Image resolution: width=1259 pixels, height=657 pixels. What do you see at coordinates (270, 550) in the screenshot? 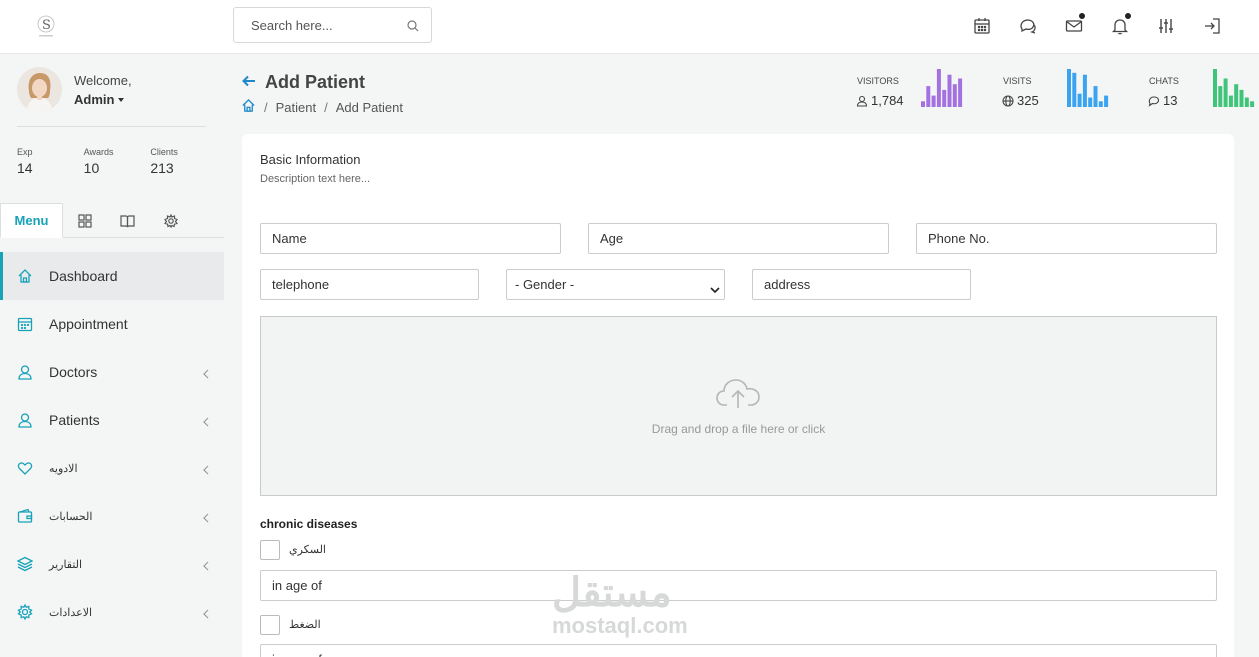
I see `diabetes-checkbox` at bounding box center [270, 550].